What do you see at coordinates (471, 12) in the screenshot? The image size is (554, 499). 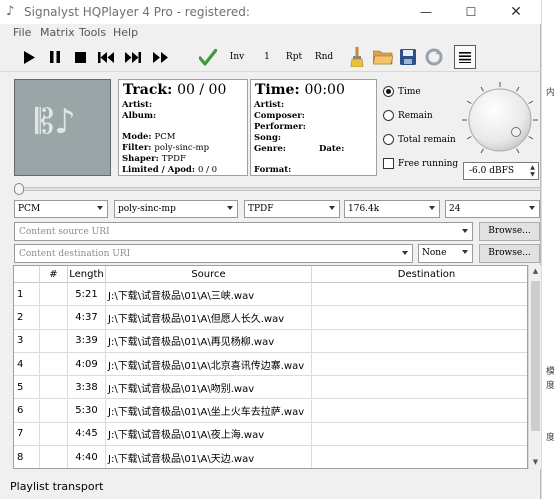 I see `maximize-button: ☐` at bounding box center [471, 12].